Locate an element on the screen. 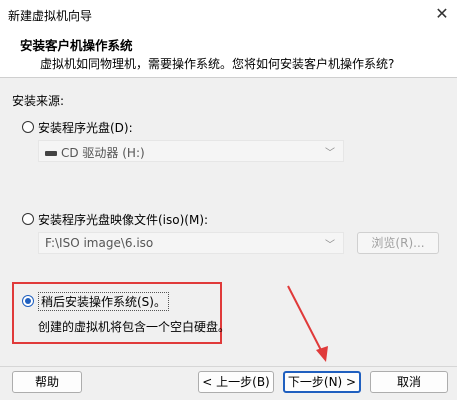 The image size is (457, 400). close-icon: ✕ is located at coordinates (442, 13).